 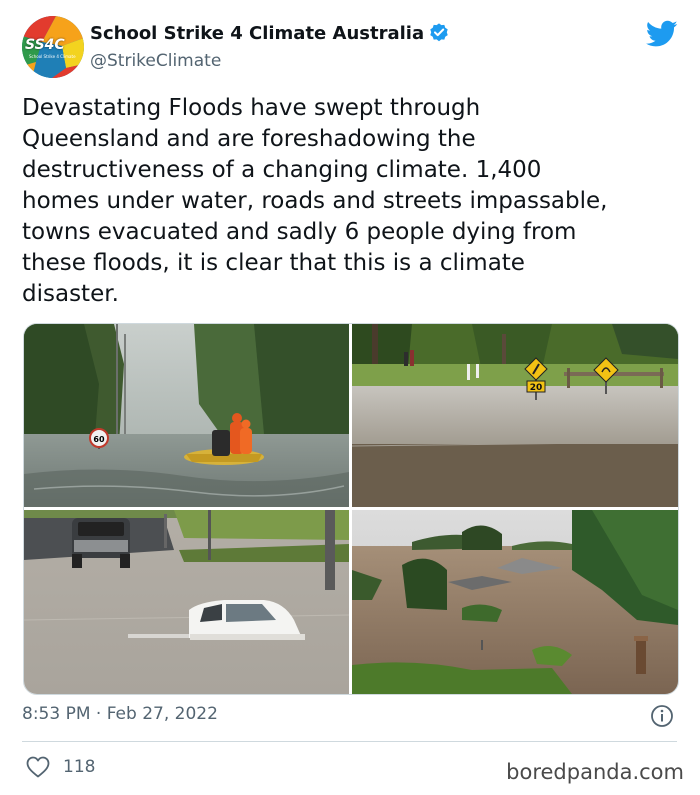 I want to click on heart-icon, so click(x=38, y=767).